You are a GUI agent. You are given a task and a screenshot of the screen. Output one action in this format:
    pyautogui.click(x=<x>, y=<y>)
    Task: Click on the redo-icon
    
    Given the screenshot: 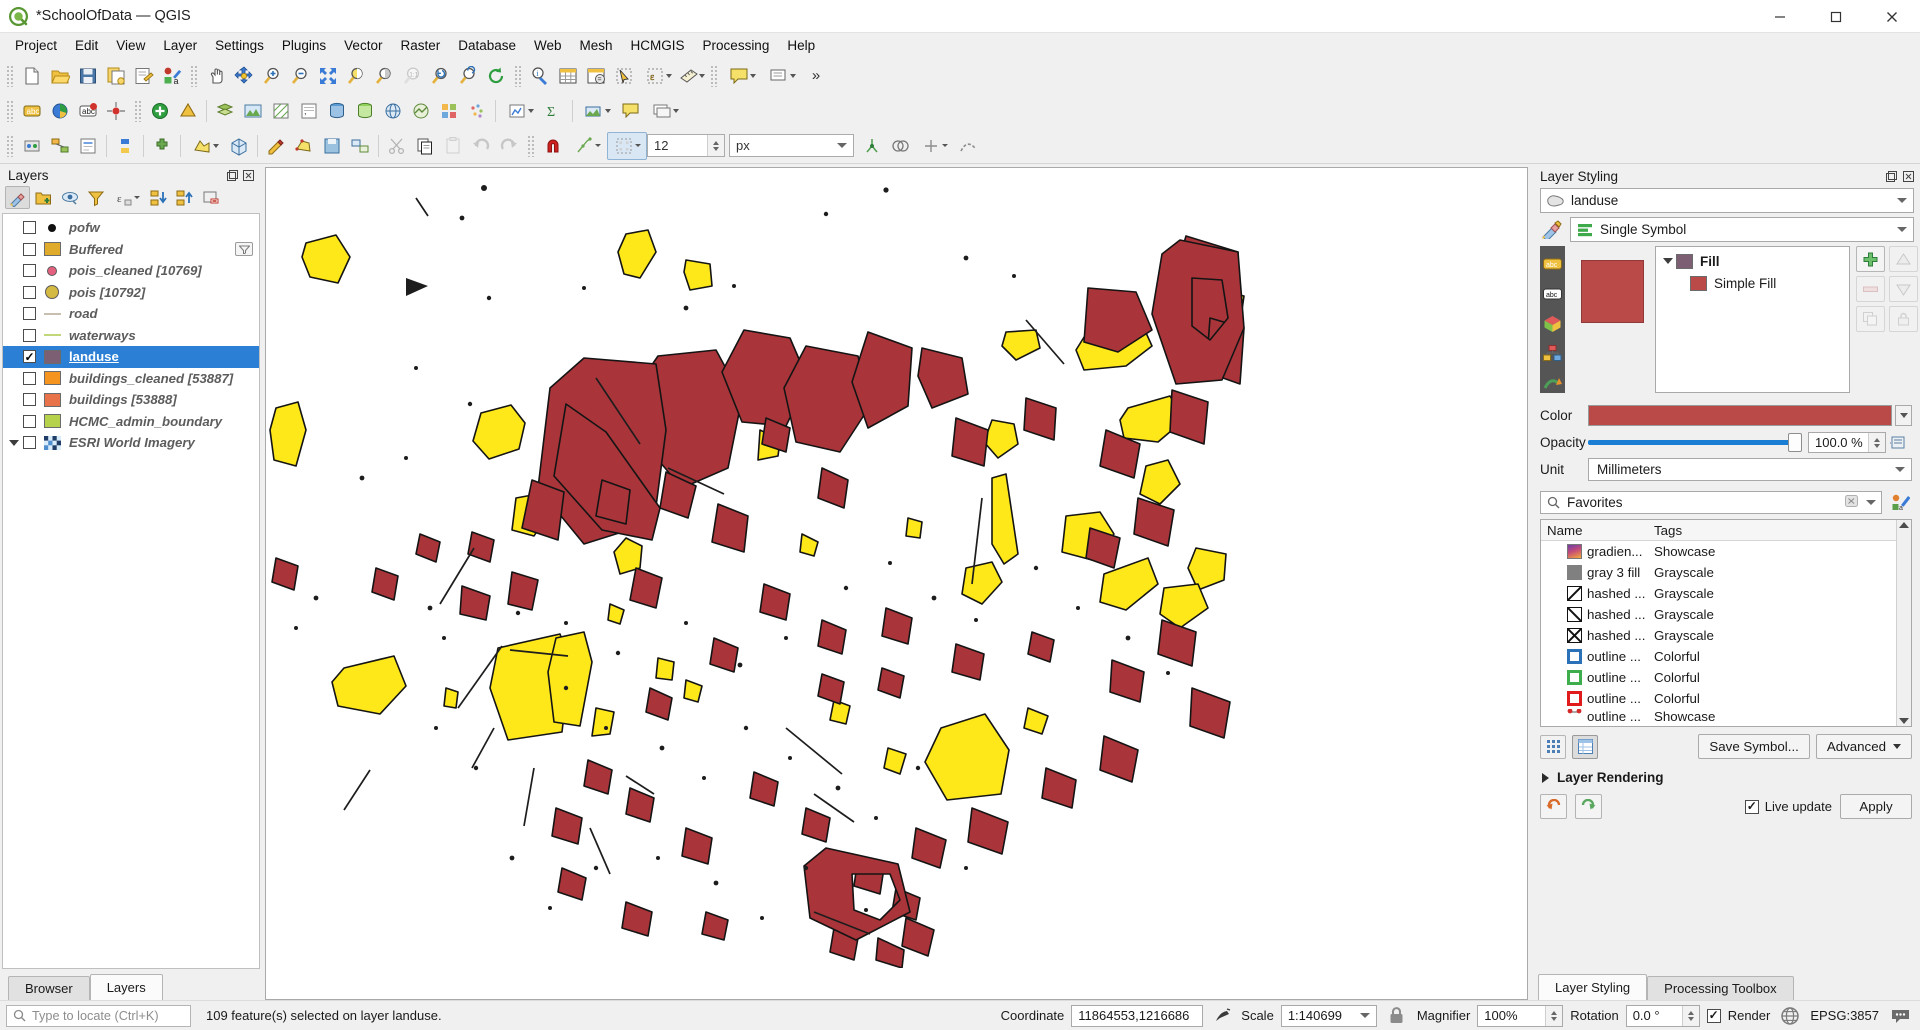 What is the action you would take?
    pyautogui.click(x=1588, y=806)
    